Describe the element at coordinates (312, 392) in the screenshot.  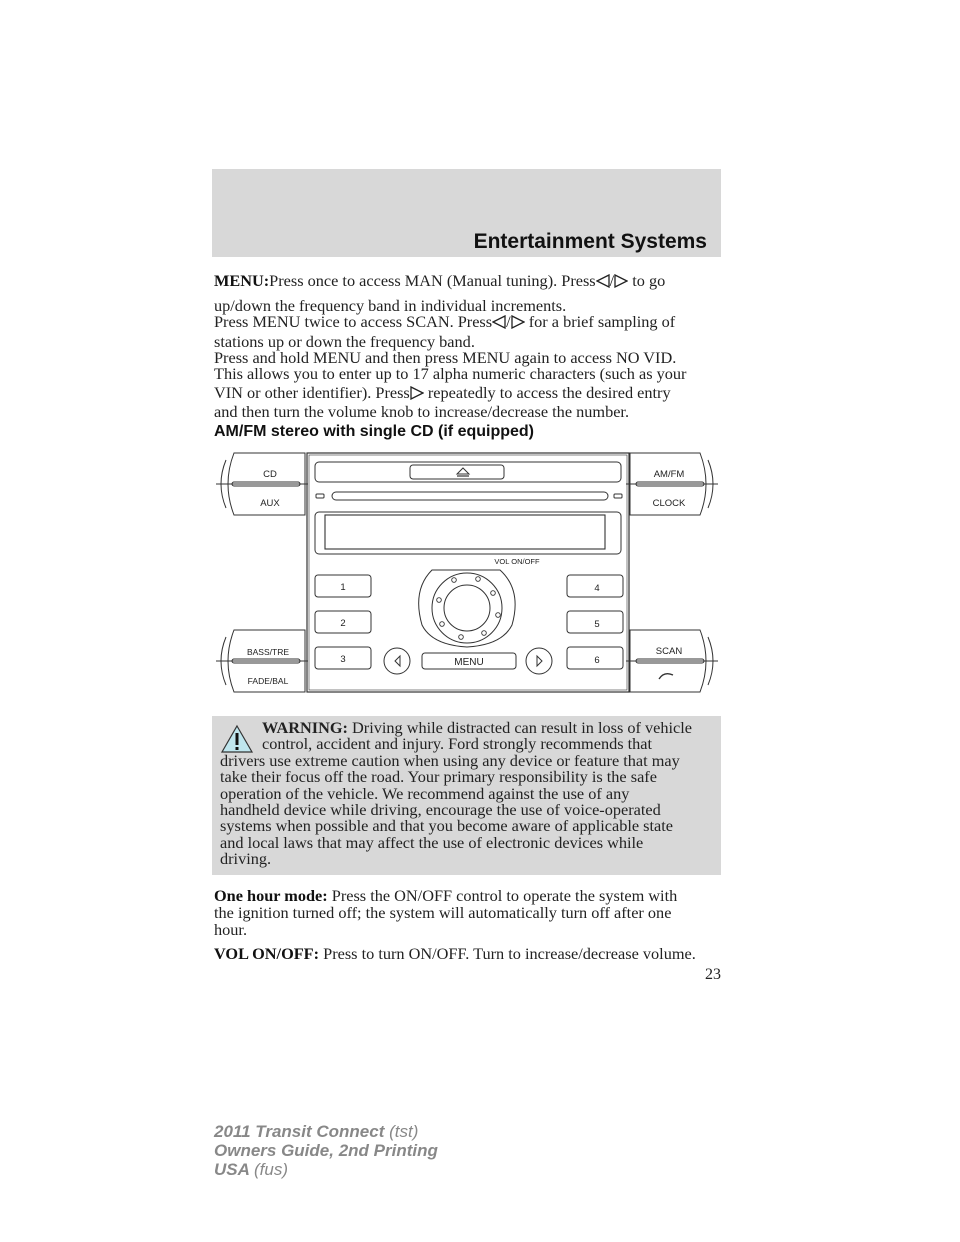
I see `text: VIN or other identifier). Press` at that location.